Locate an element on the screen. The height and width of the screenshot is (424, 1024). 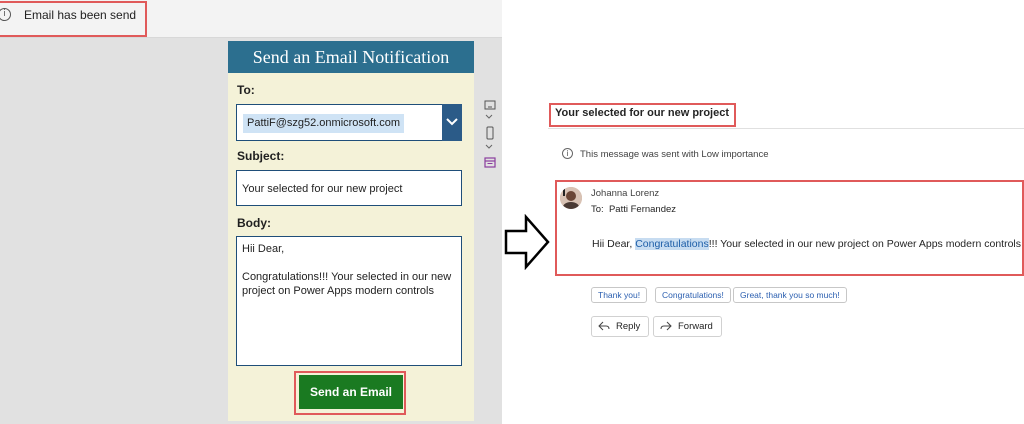
reply-button: Reply is located at coordinates (620, 326).